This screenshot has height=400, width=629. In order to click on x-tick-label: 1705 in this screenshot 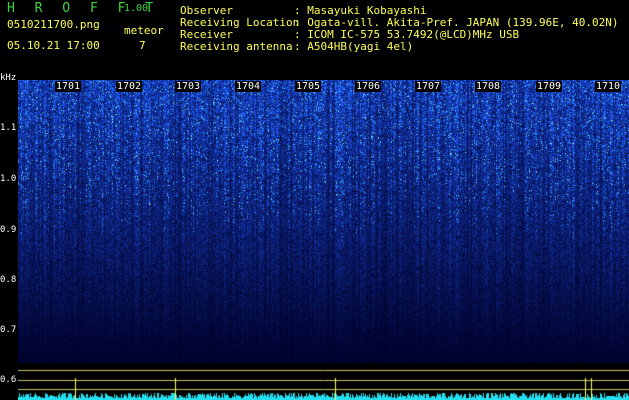, I will do `click(308, 86)`.